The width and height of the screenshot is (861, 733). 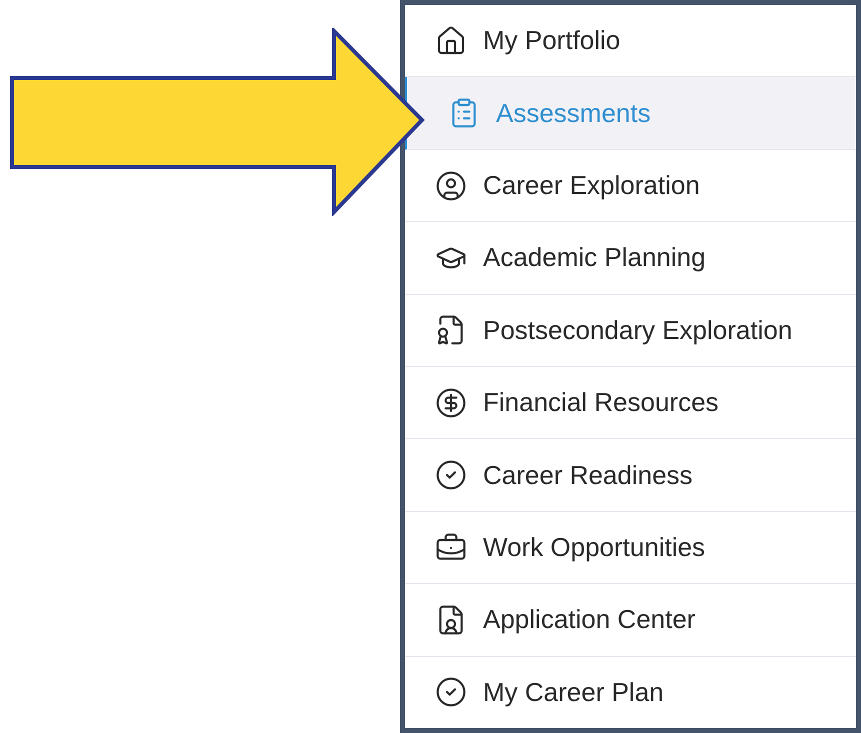 What do you see at coordinates (573, 113) in the screenshot?
I see `menu-label: Assessments` at bounding box center [573, 113].